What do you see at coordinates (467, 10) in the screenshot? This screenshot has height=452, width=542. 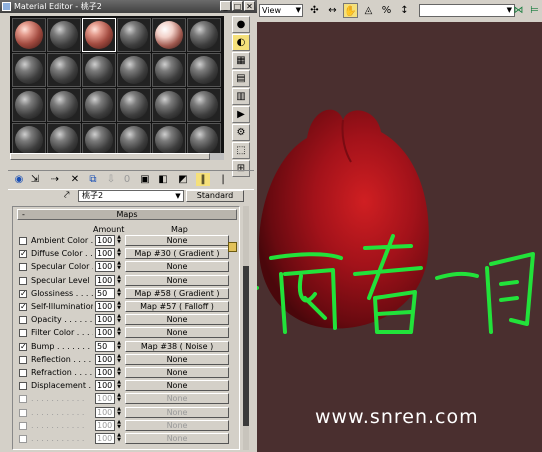 I see `named-selection-dropdown: ▼` at bounding box center [467, 10].